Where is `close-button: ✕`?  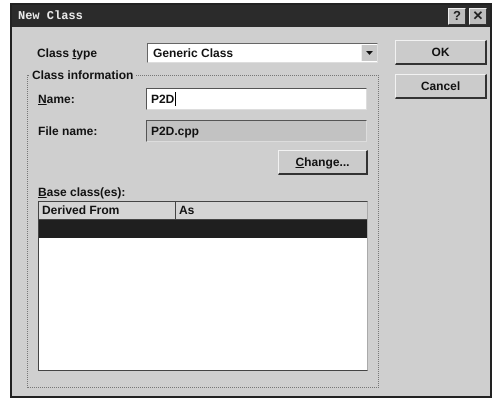 close-button: ✕ is located at coordinates (478, 16).